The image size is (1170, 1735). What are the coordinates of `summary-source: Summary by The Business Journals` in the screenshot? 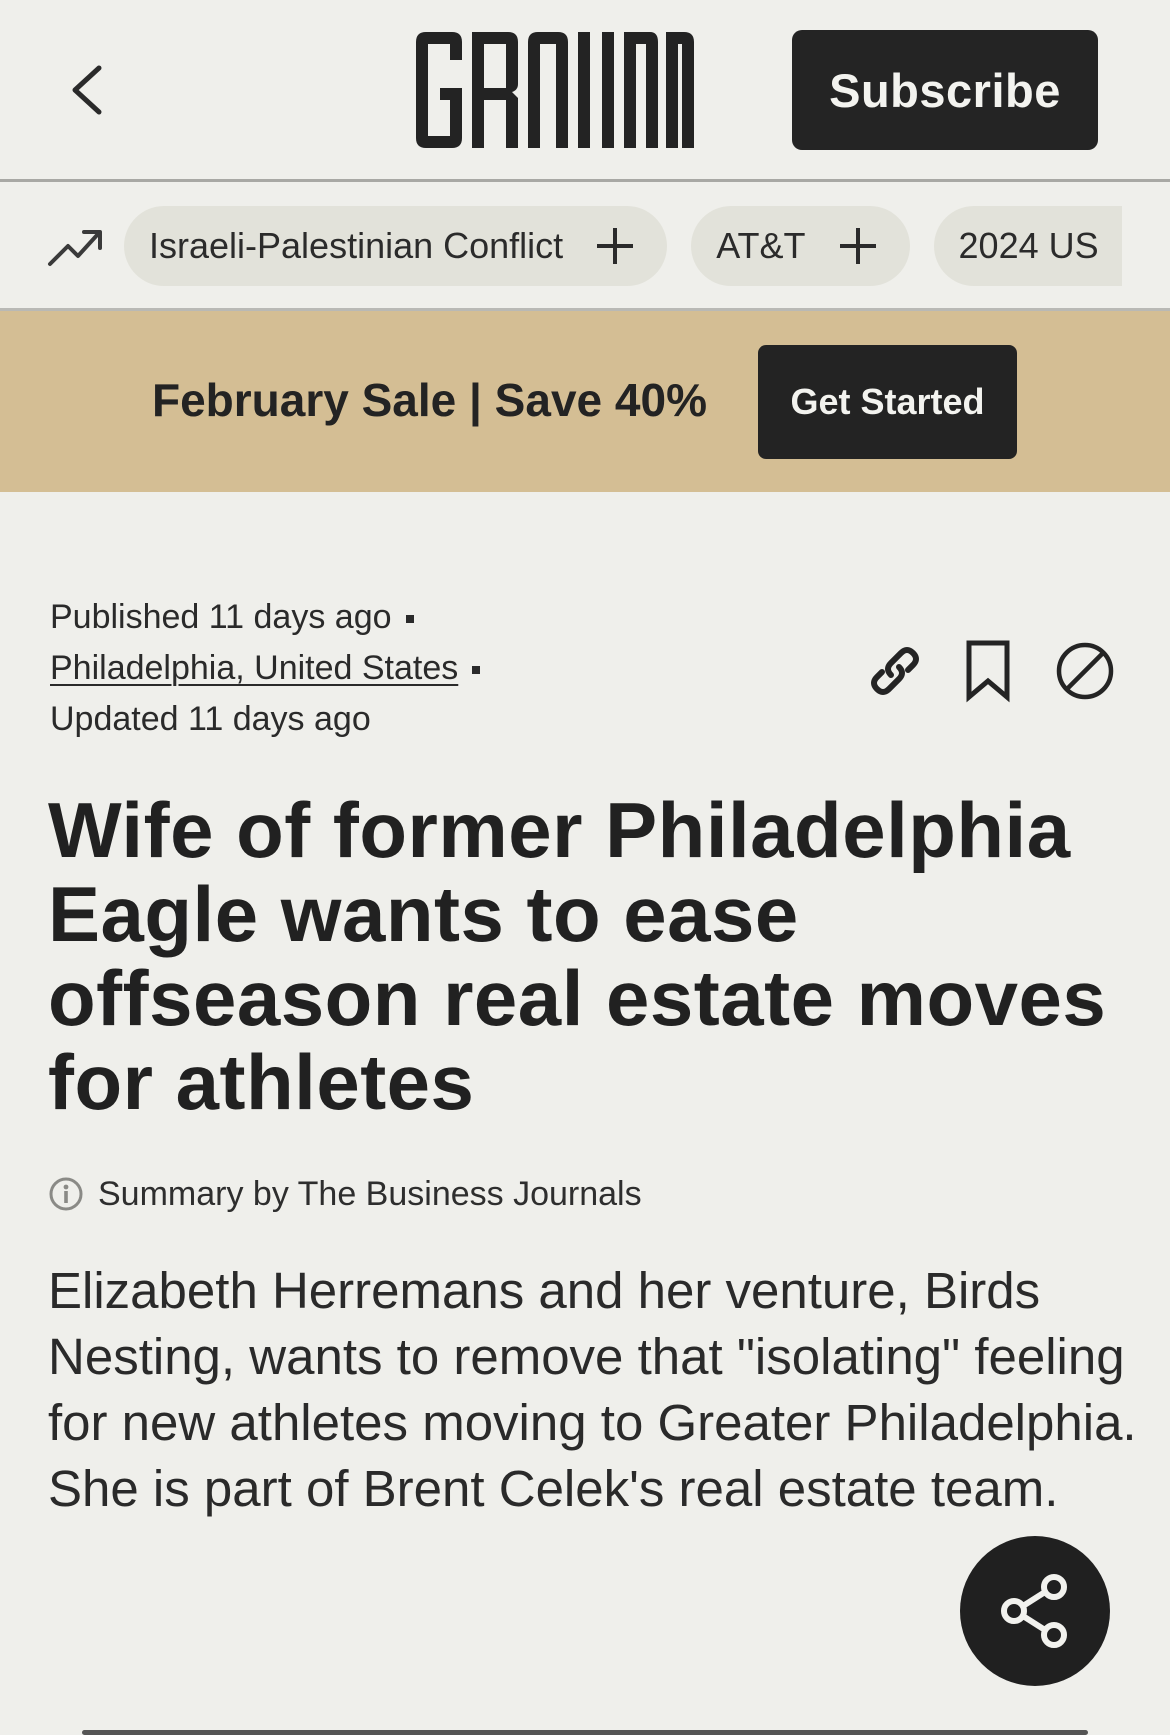 It's located at (345, 1194).